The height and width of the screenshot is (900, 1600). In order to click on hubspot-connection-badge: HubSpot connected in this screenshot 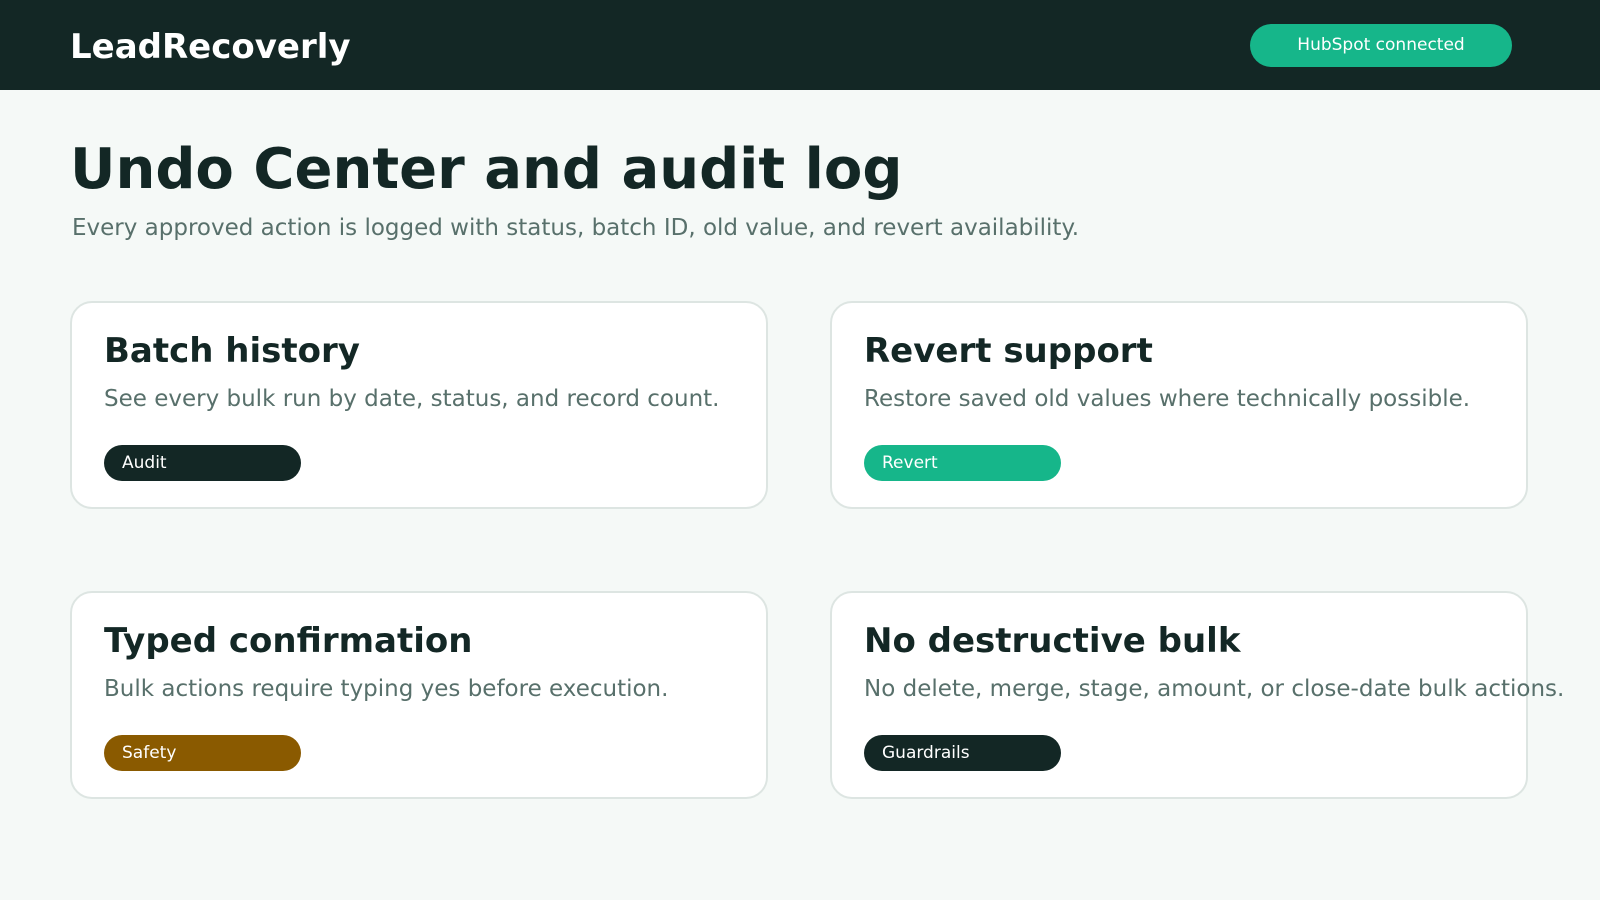, I will do `click(1381, 45)`.